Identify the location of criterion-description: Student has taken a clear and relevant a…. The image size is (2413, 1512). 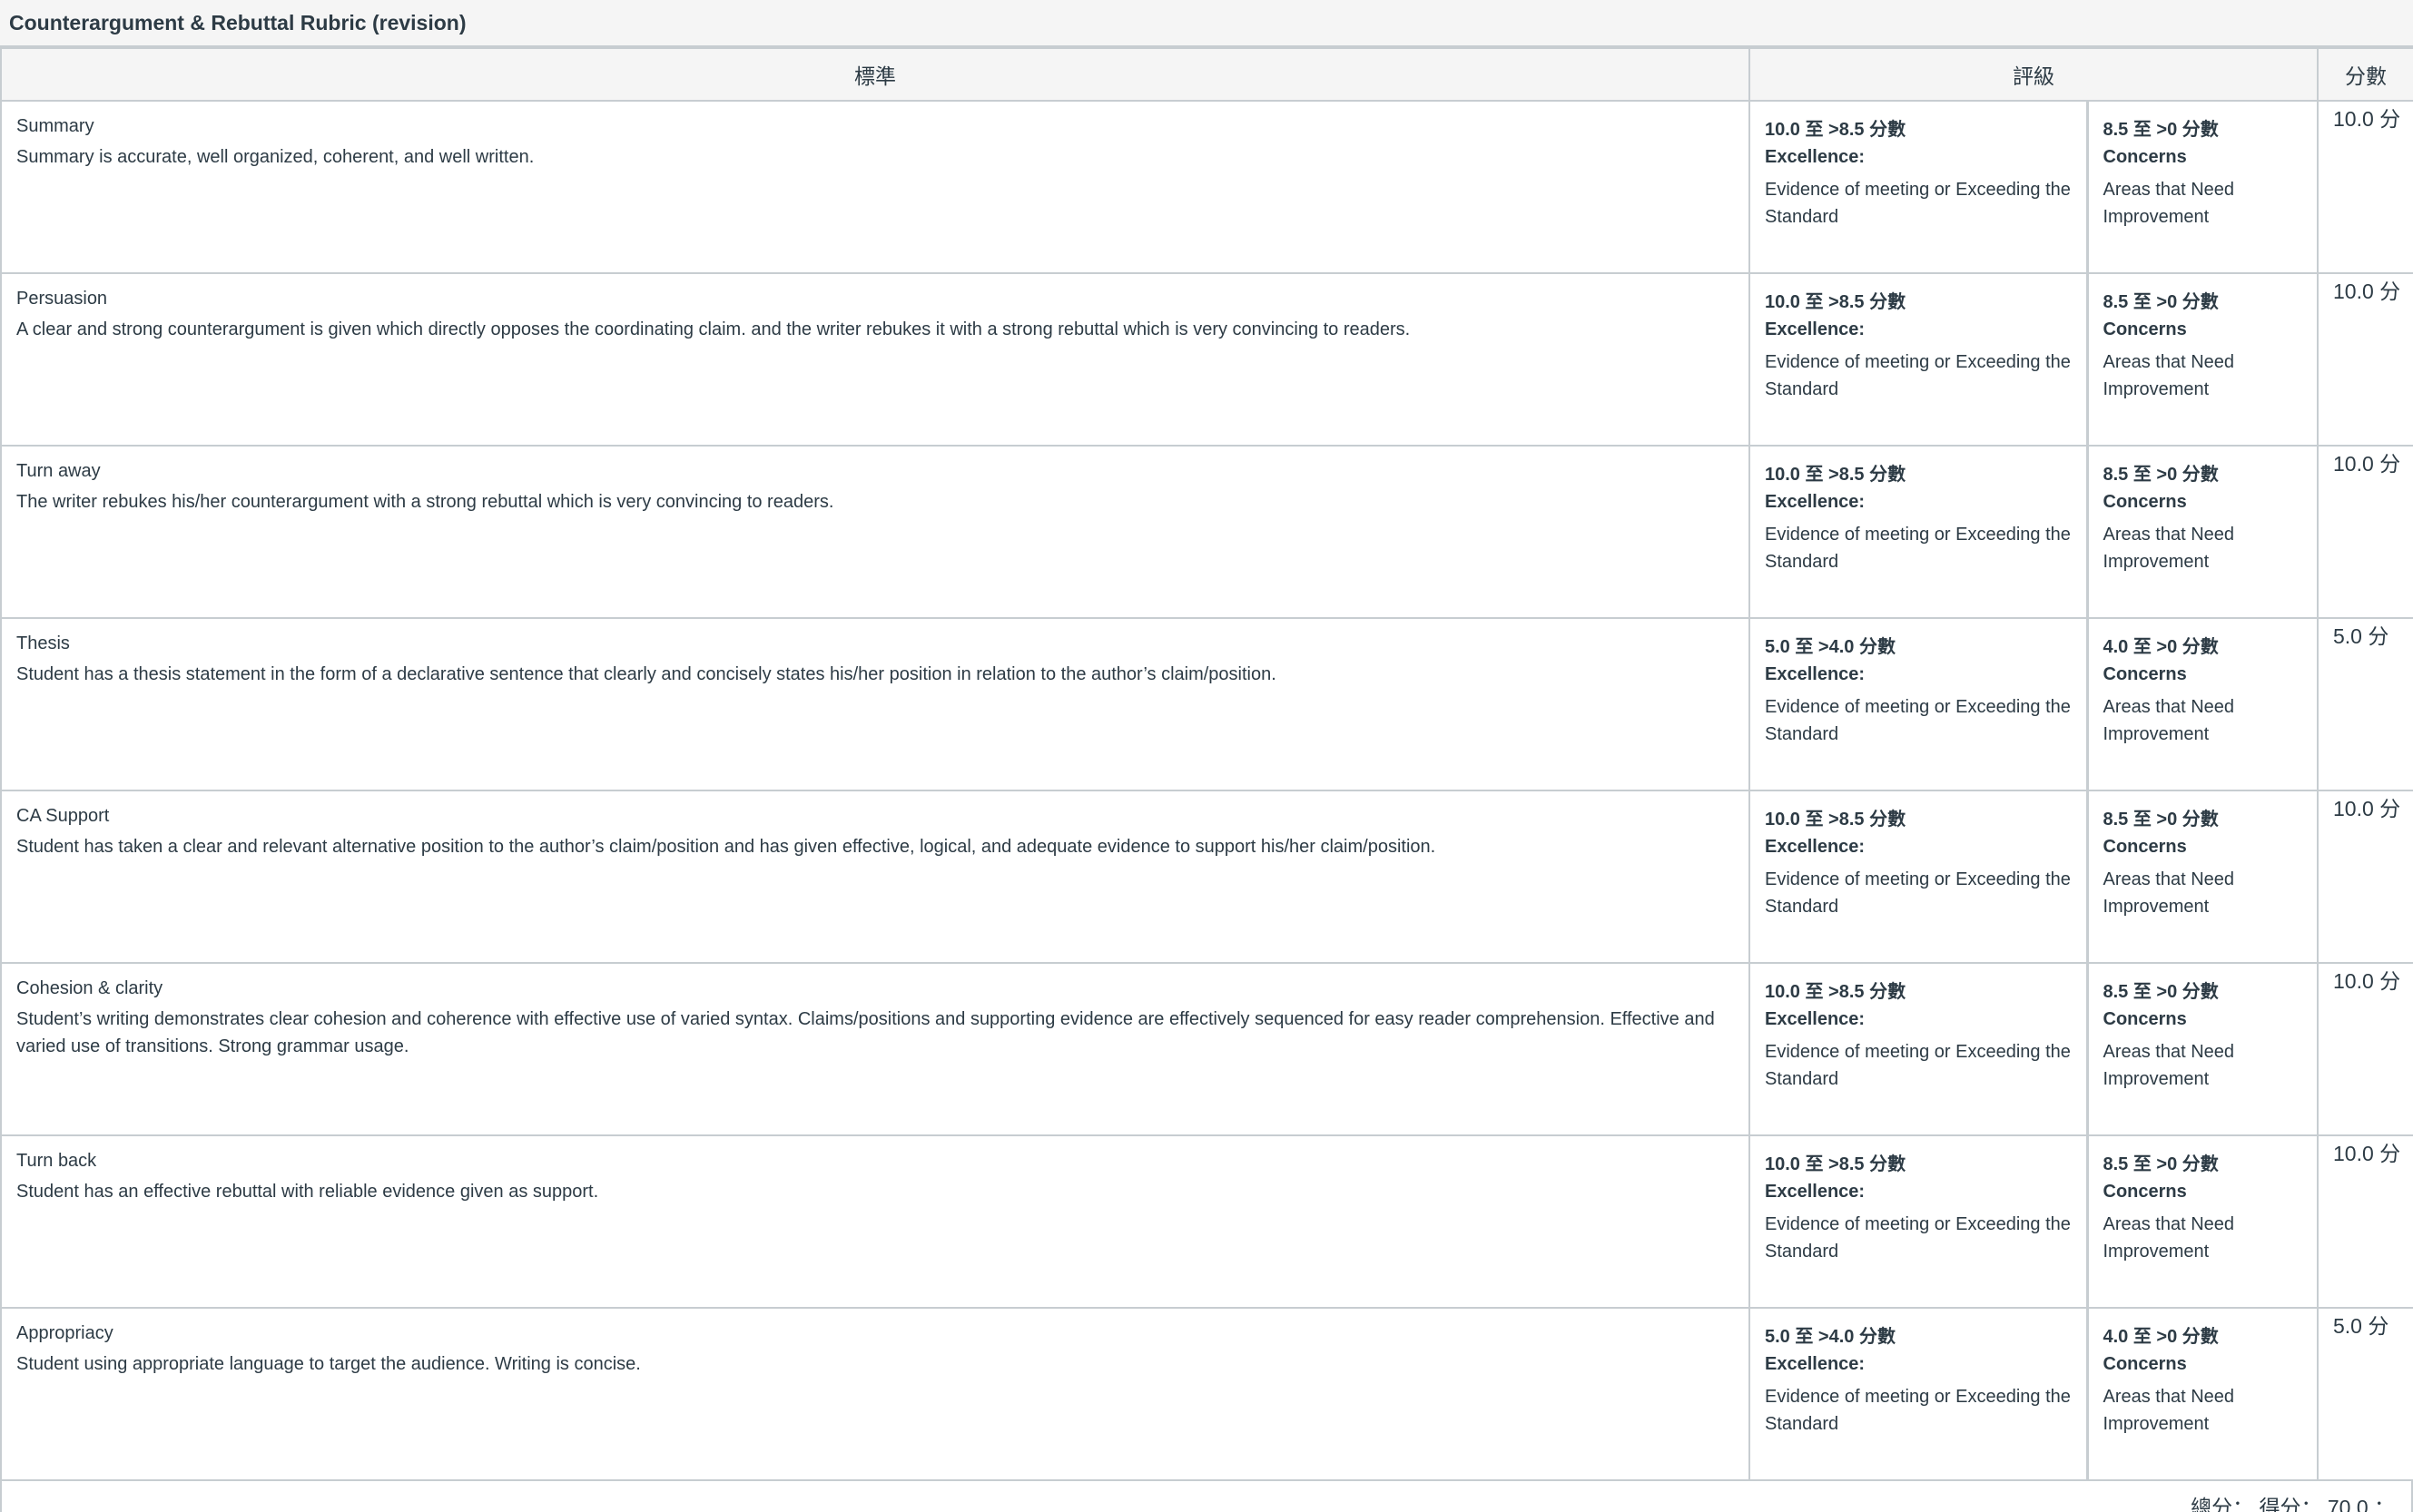
(726, 847).